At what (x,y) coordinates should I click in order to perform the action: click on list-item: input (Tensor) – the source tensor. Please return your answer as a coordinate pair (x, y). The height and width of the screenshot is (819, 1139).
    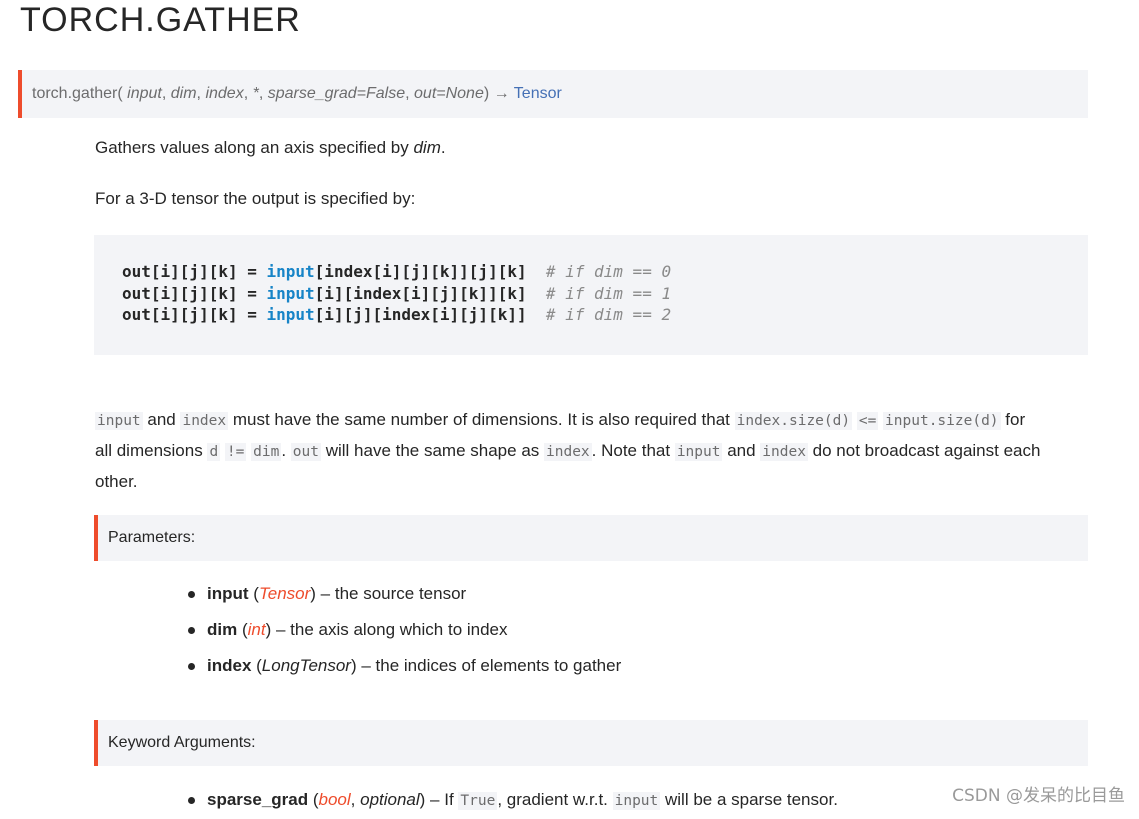
    Looking at the image, I should click on (404, 594).